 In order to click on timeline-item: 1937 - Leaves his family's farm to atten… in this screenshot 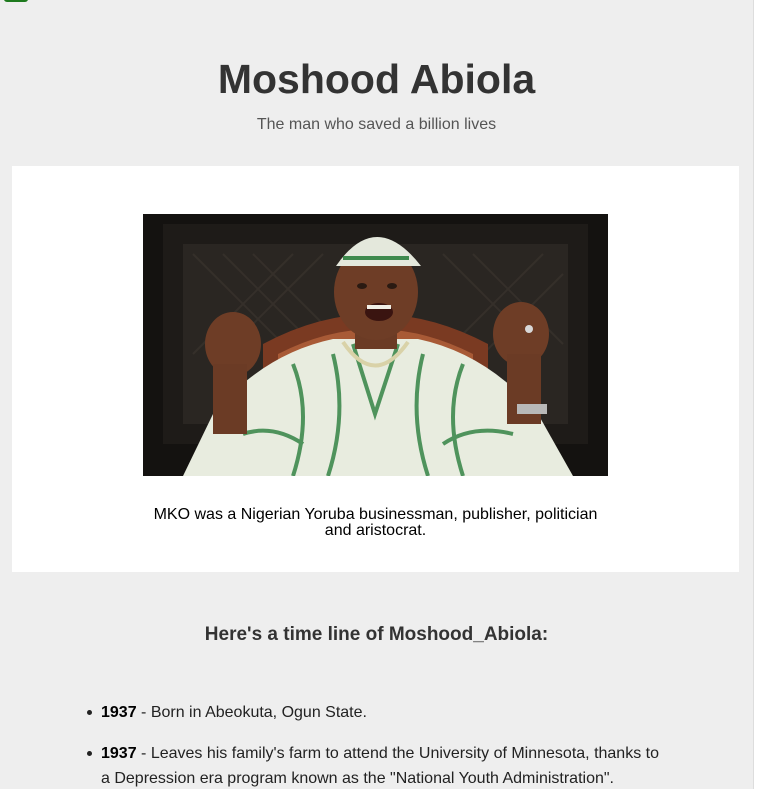, I will do `click(374, 766)`.